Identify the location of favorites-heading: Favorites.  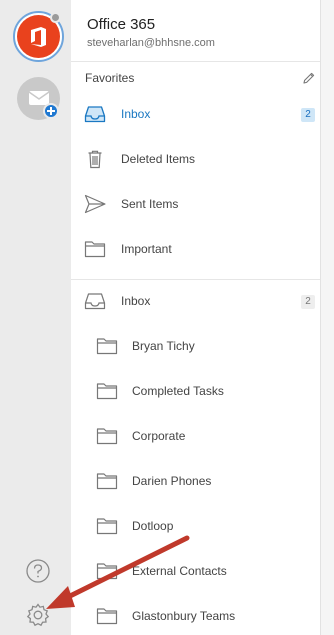
(110, 78).